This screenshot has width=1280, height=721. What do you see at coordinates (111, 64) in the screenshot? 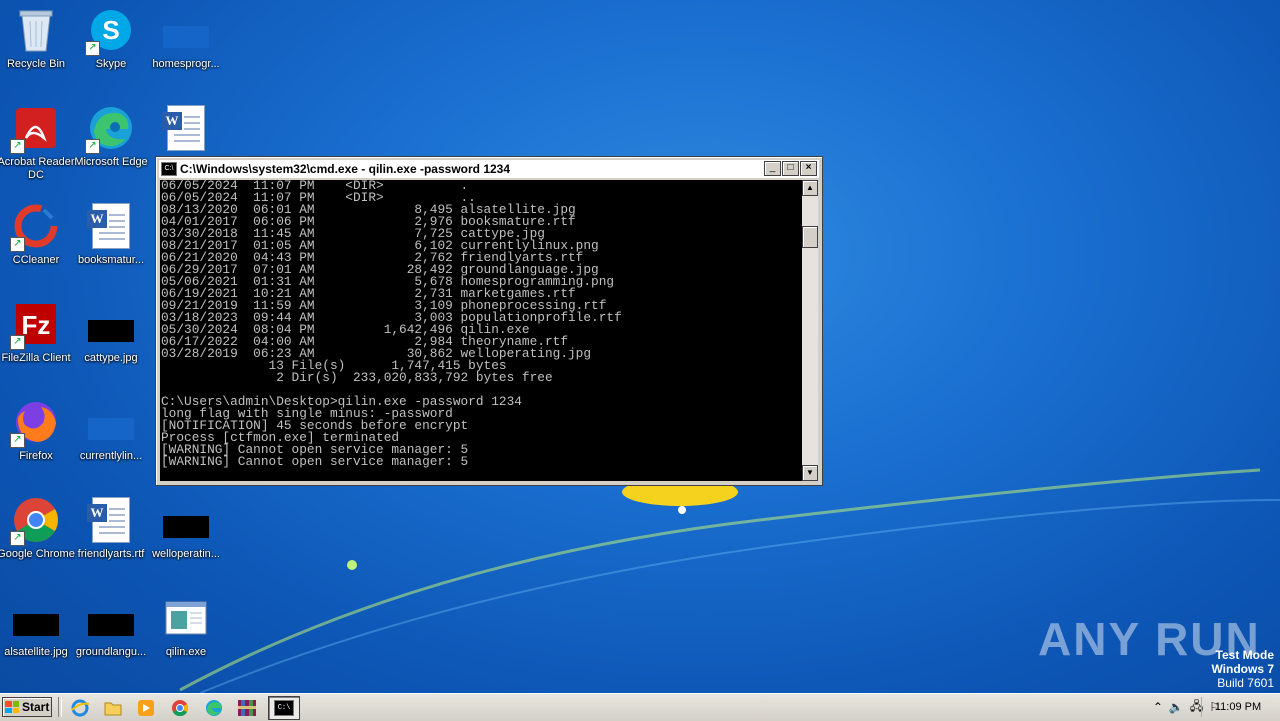
I see `desktop-icon-label: Skype` at bounding box center [111, 64].